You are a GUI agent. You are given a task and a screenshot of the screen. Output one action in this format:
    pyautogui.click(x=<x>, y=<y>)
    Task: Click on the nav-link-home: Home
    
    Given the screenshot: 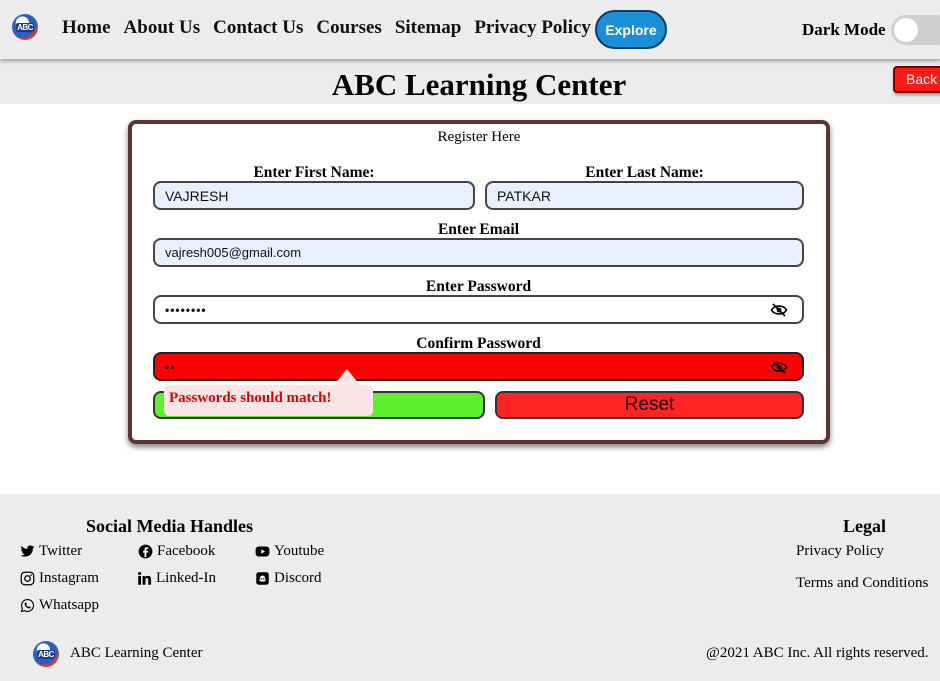 What is the action you would take?
    pyautogui.click(x=86, y=28)
    